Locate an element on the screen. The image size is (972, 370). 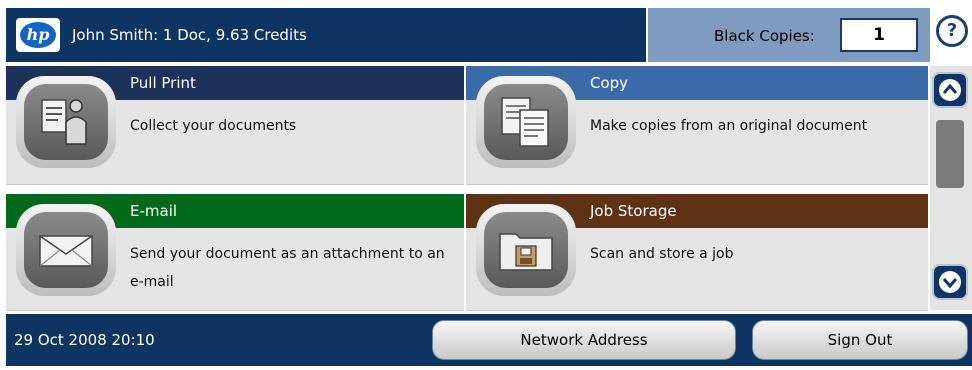
chevron-up-icon is located at coordinates (950, 90).